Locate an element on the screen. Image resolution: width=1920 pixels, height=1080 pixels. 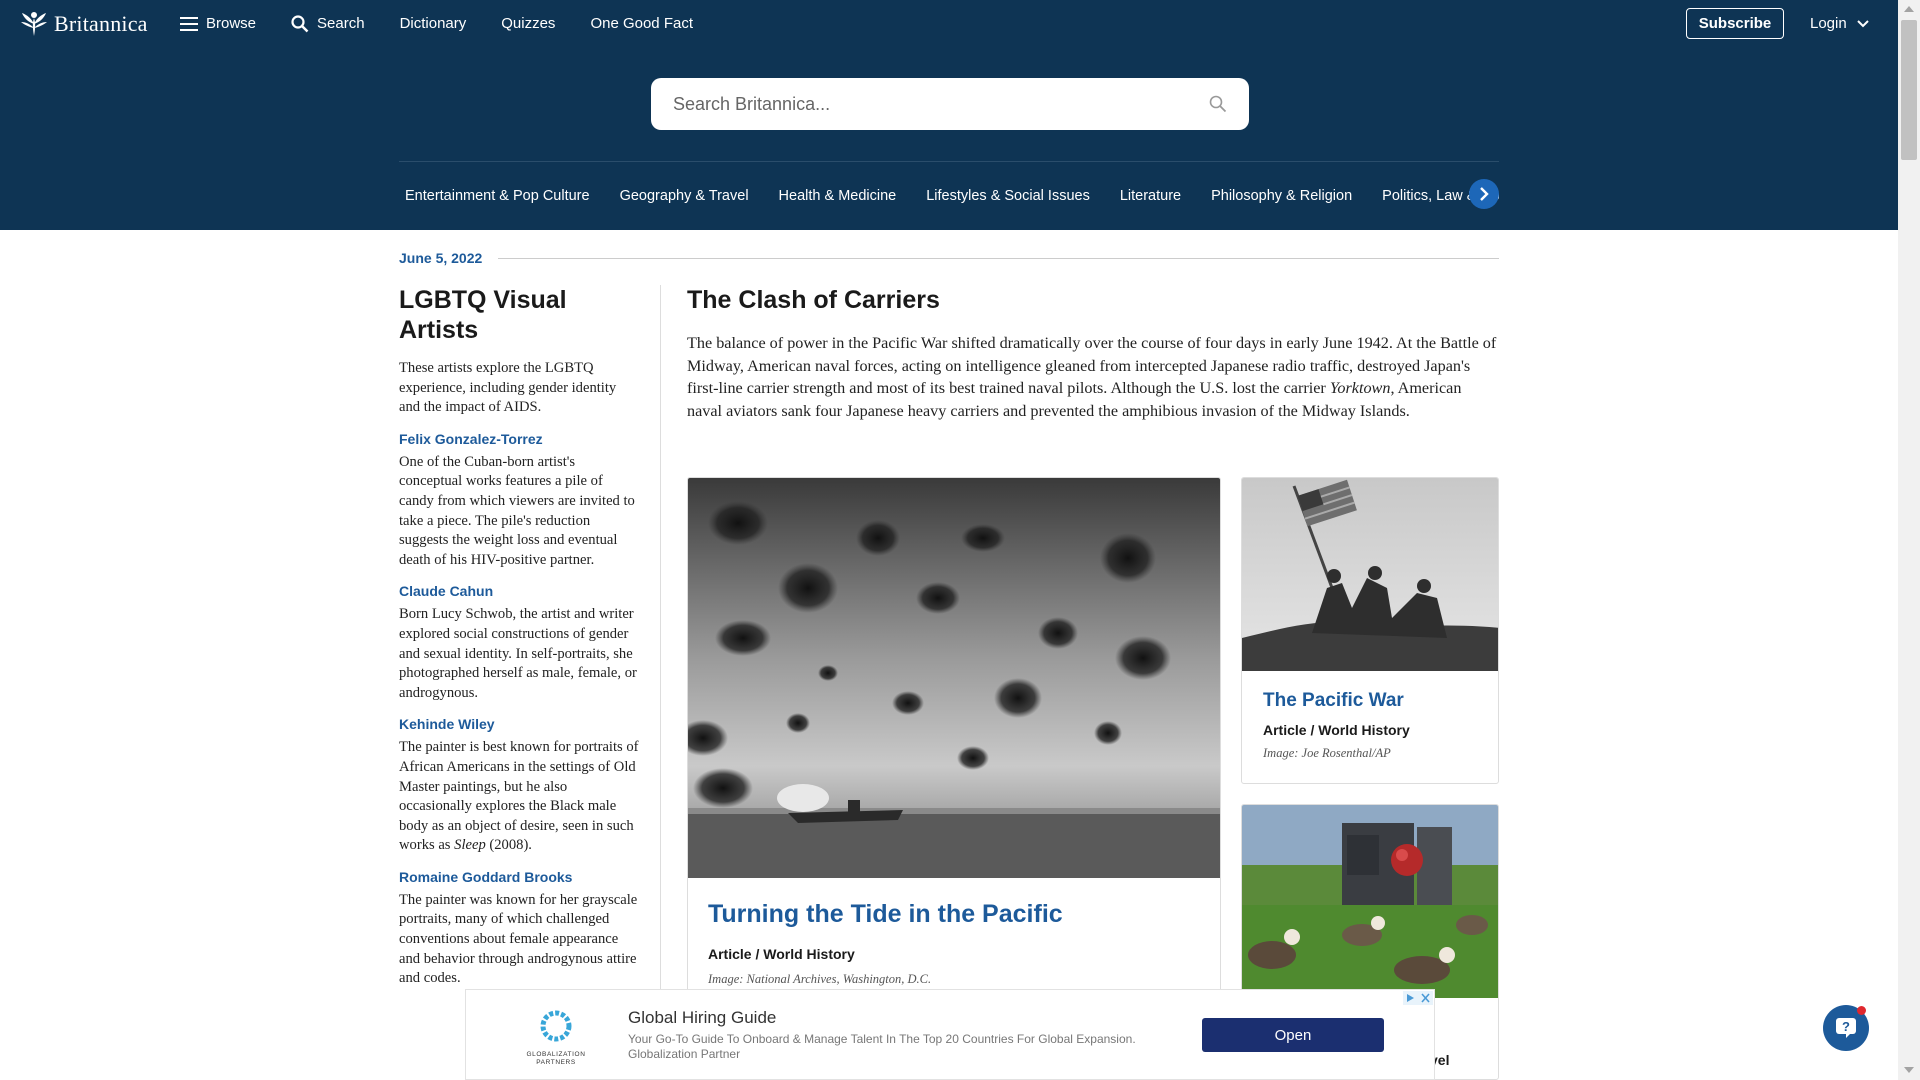
close-icon is located at coordinates (1425, 998).